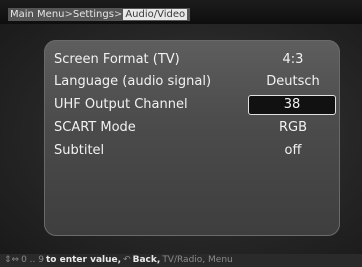 This screenshot has width=362, height=267. Describe the element at coordinates (293, 150) in the screenshot. I see `setting-value: off` at that location.